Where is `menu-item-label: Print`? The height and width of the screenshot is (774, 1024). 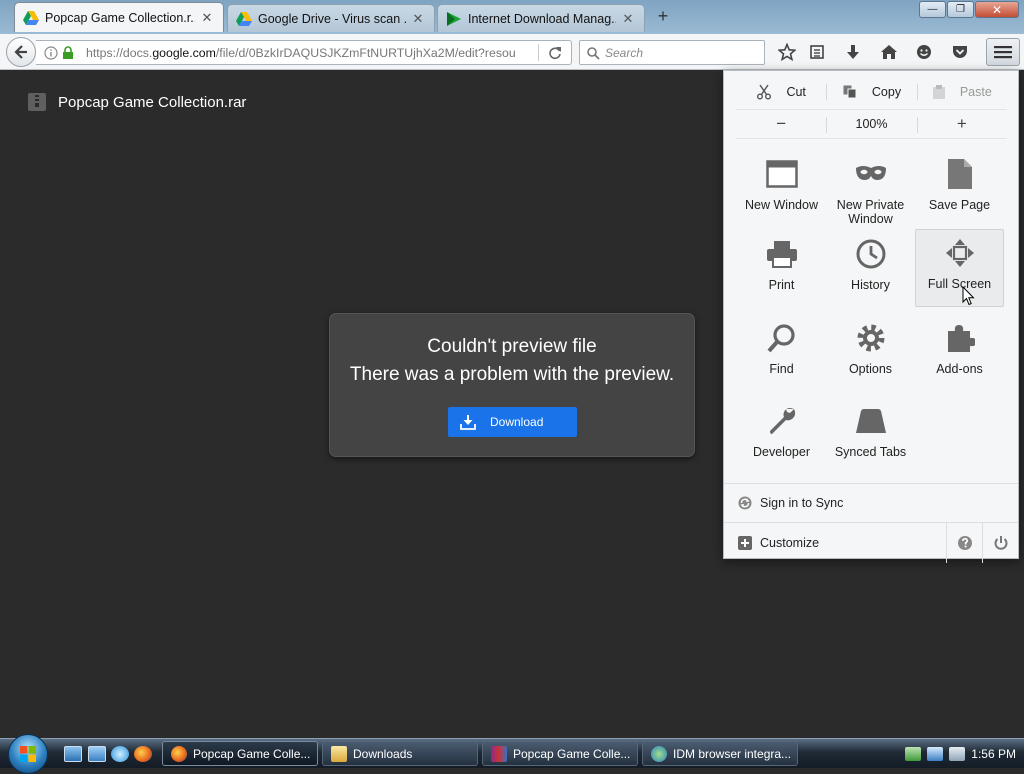 menu-item-label: Print is located at coordinates (781, 285).